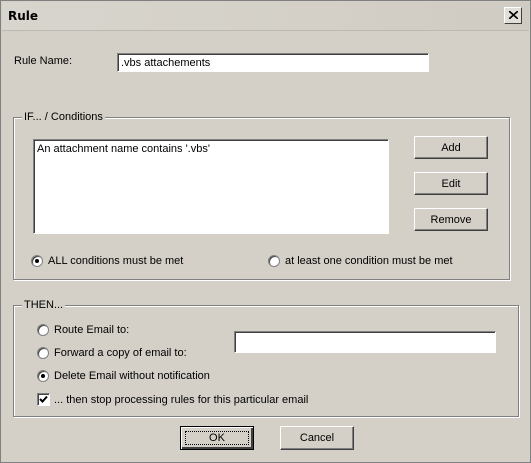 This screenshot has height=463, width=531. I want to click on route-email-radio, so click(43, 330).